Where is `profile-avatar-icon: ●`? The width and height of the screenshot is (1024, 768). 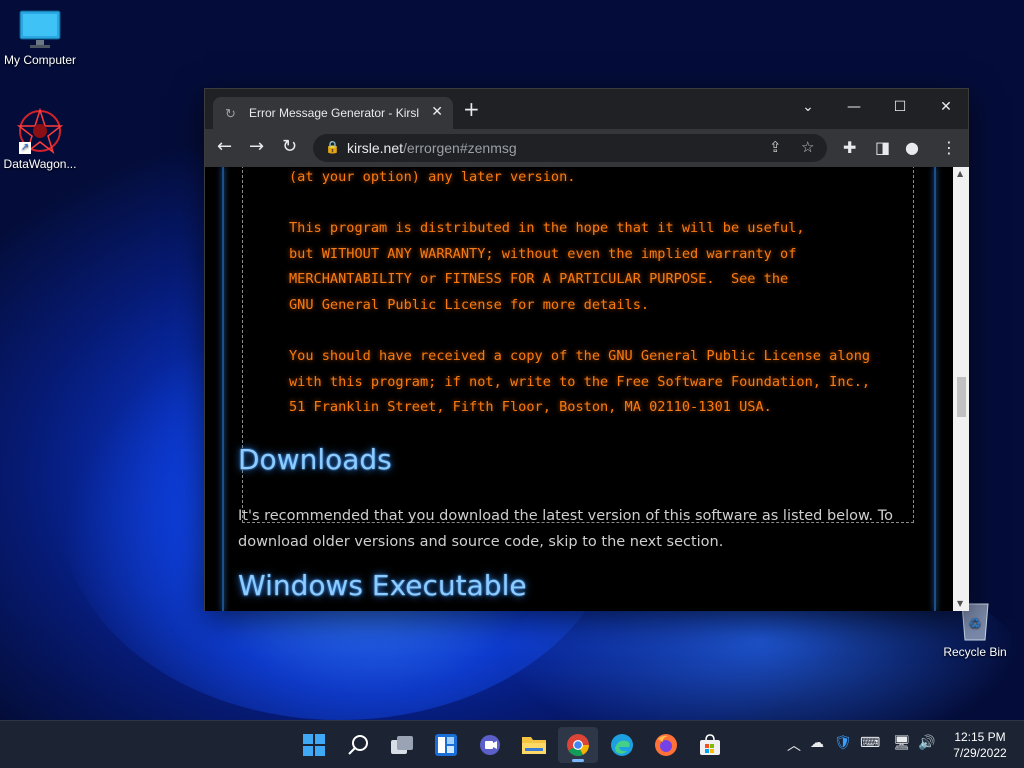 profile-avatar-icon: ● is located at coordinates (912, 147).